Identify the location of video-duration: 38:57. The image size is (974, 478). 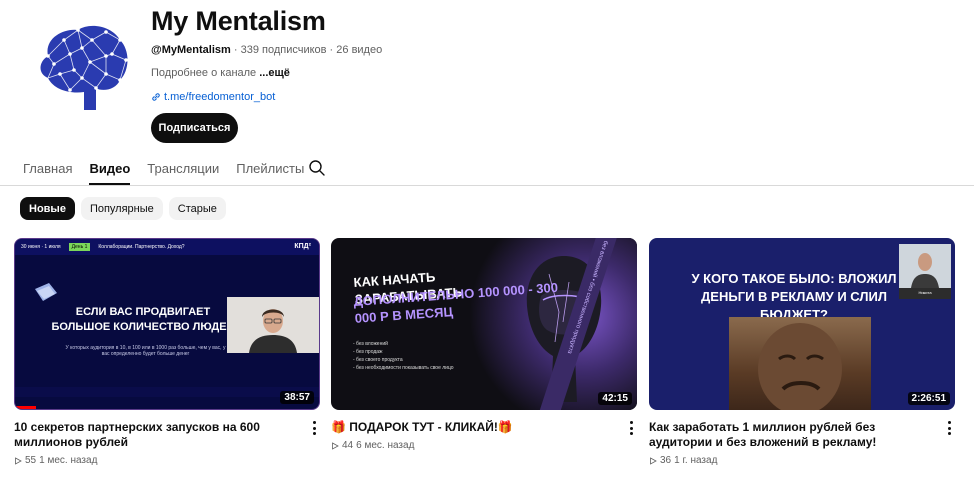
(297, 397).